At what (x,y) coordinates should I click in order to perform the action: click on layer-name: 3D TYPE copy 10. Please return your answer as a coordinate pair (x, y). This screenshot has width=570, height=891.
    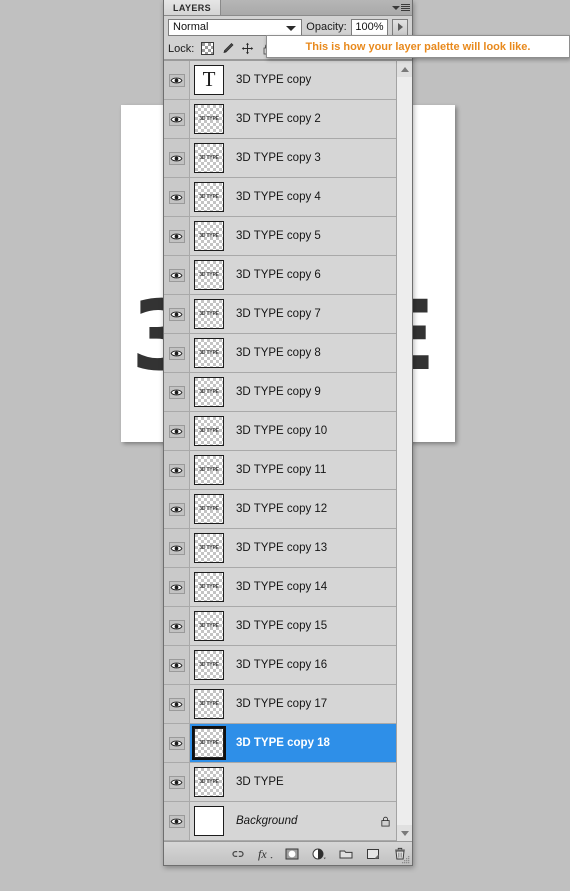
    Looking at the image, I should click on (282, 431).